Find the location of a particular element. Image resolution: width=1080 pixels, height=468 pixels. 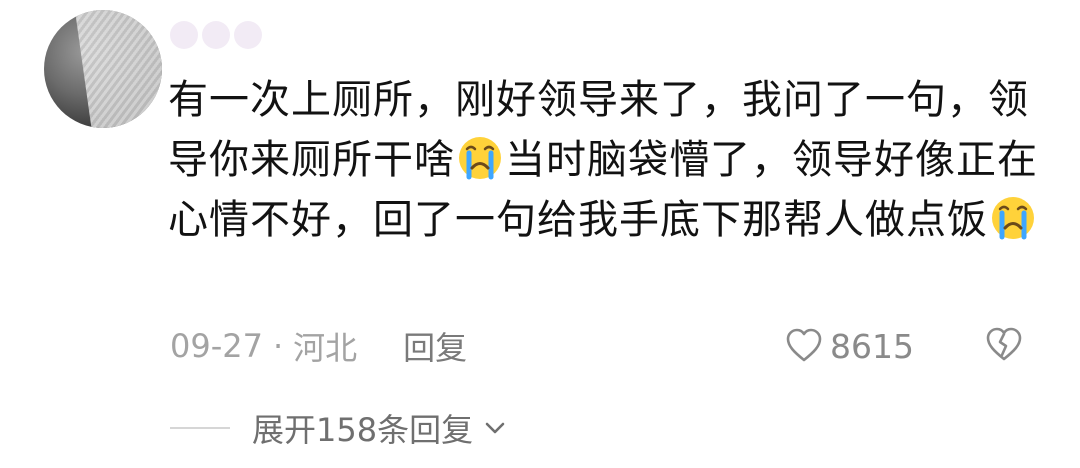

broken-heart-icon is located at coordinates (1004, 345).